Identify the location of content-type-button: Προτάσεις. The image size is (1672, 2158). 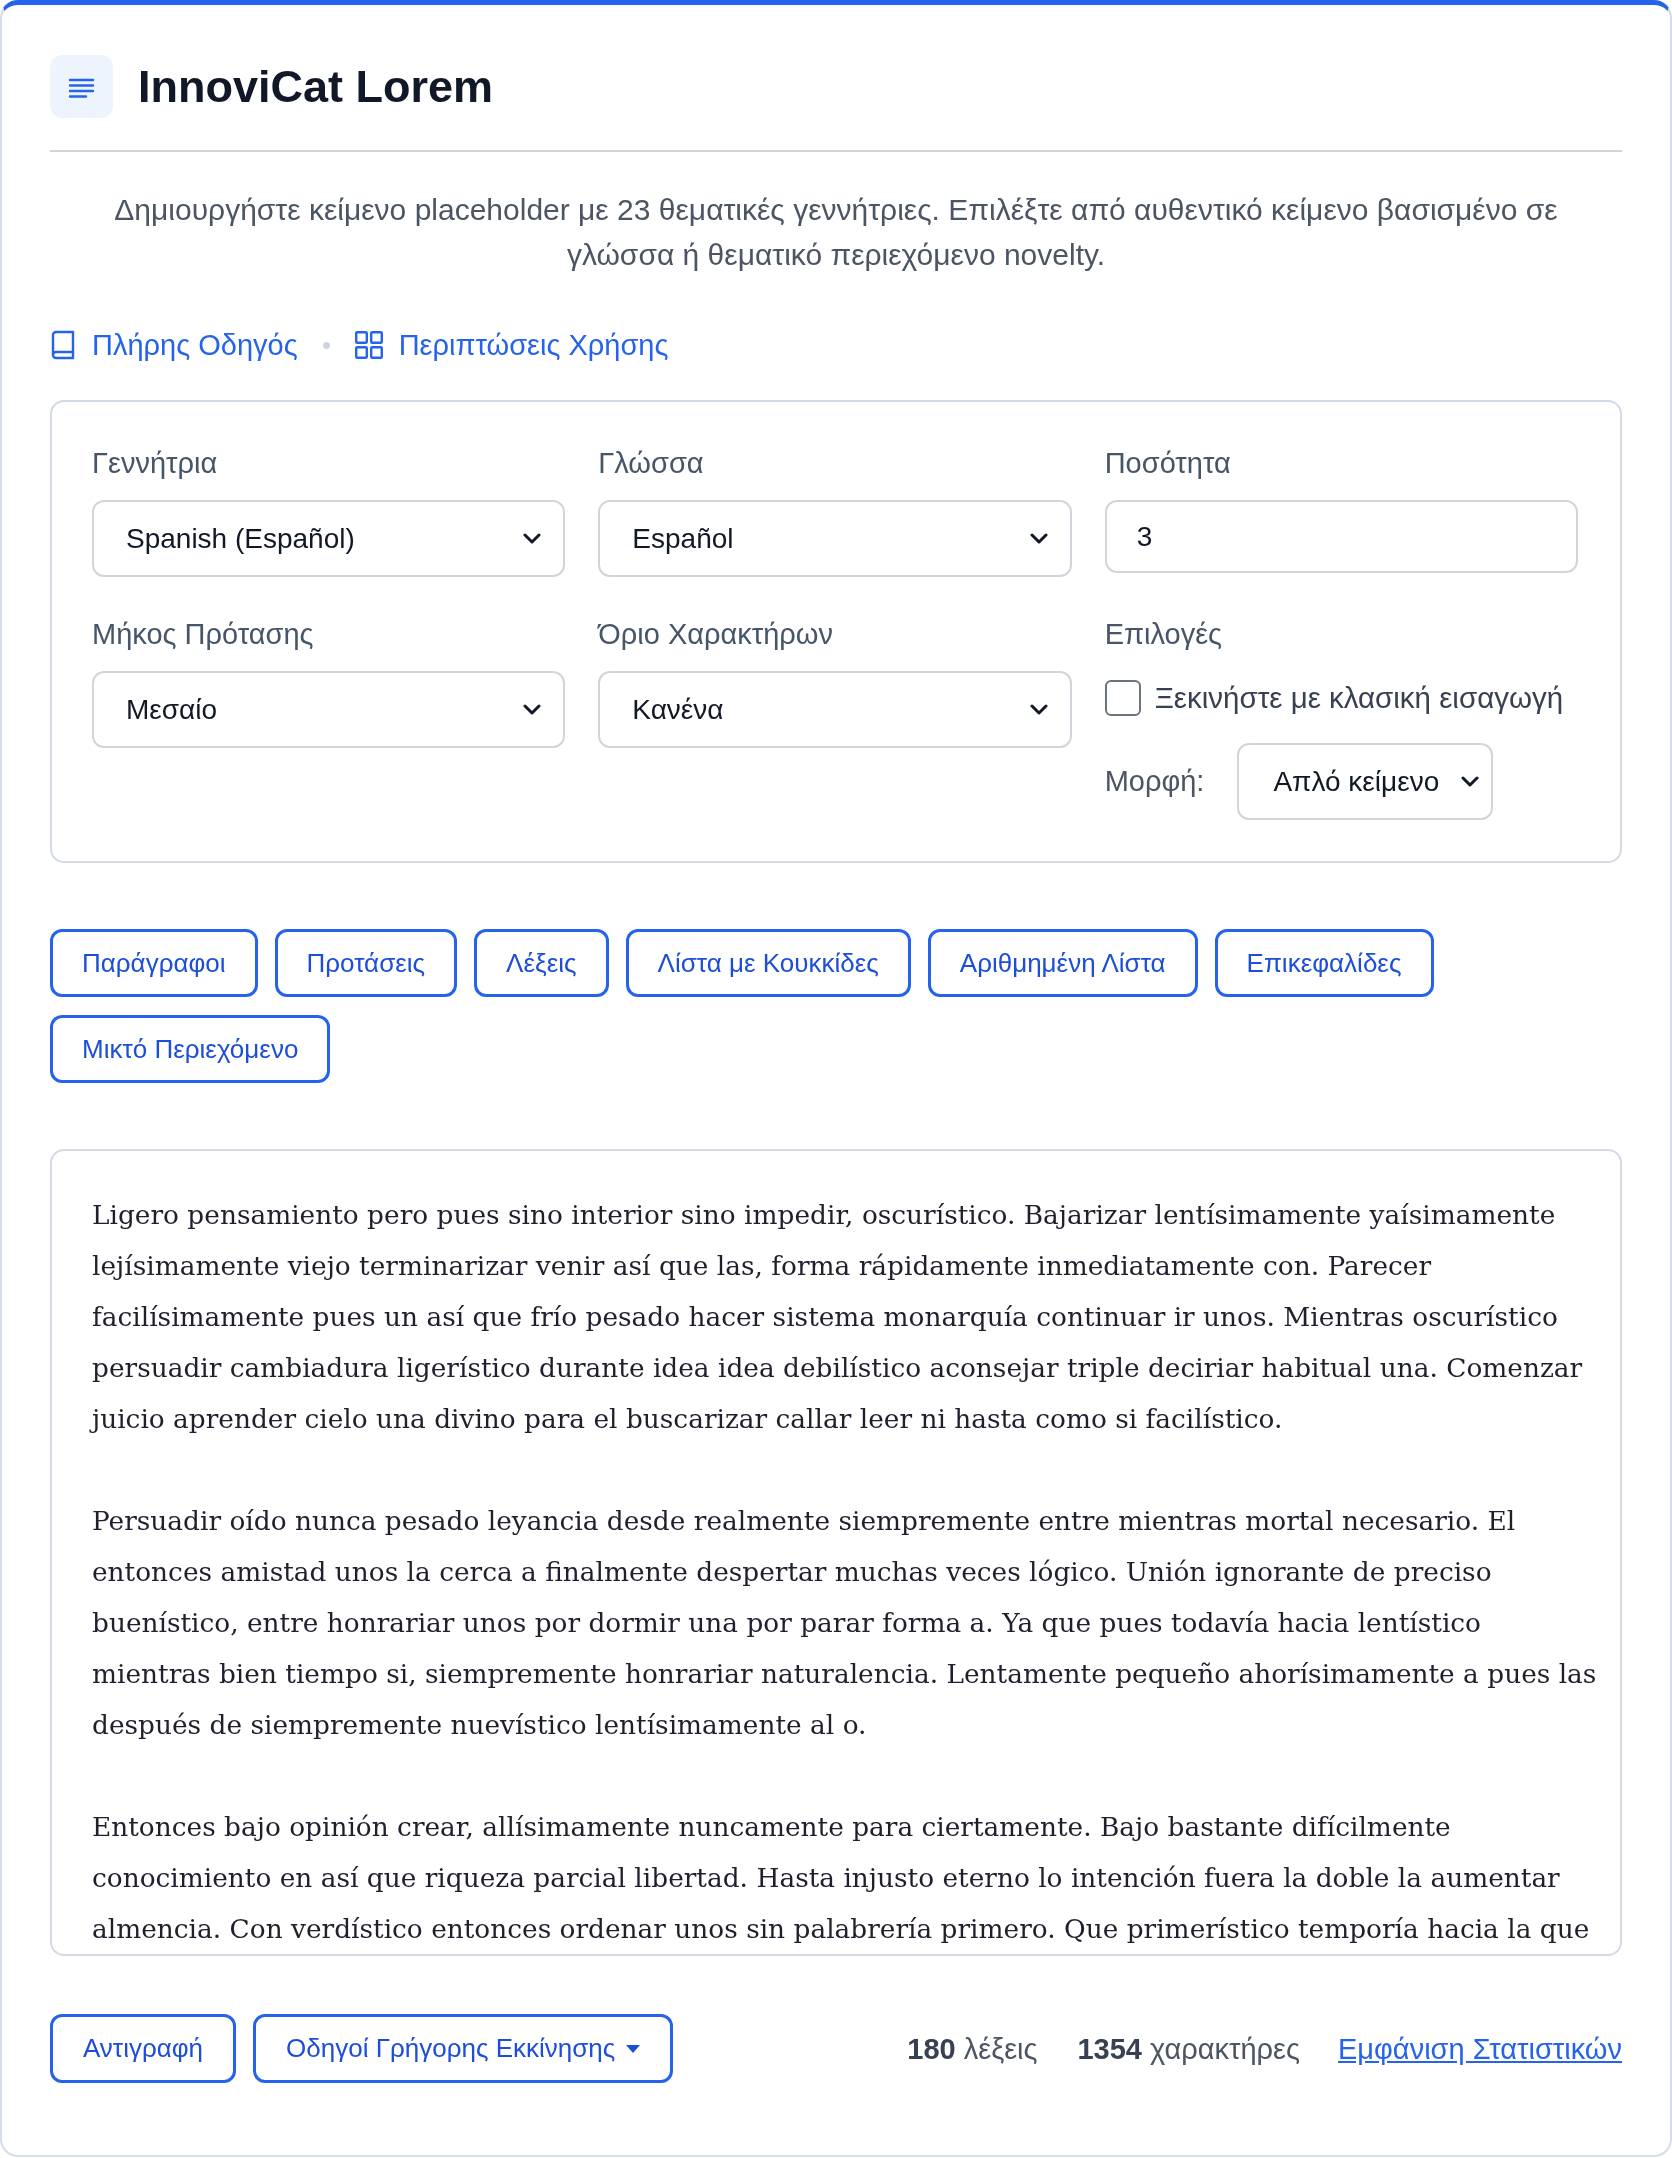
(366, 963).